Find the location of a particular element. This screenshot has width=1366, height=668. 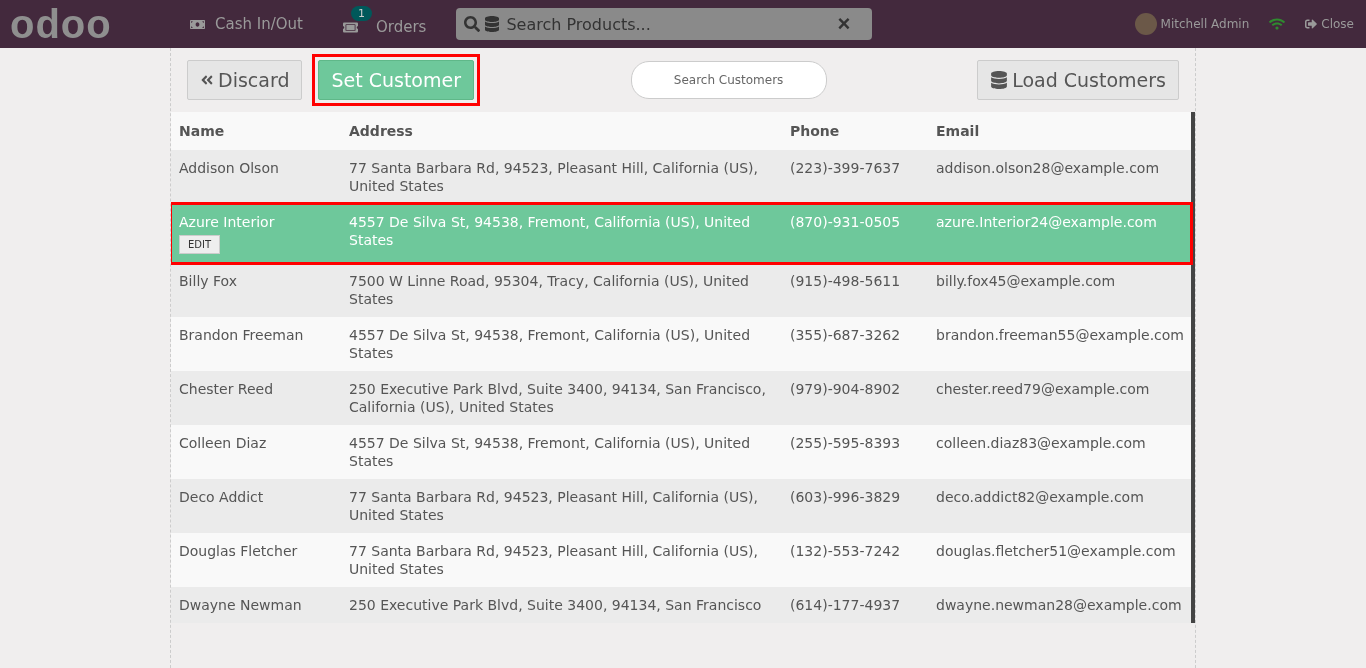

customer-row: Brandon Freeman 4557 De Silva St, 94538, Fremont, California (US), United States (355)-687-3262 brandon.freeman55@example.com is located at coordinates (681, 344).